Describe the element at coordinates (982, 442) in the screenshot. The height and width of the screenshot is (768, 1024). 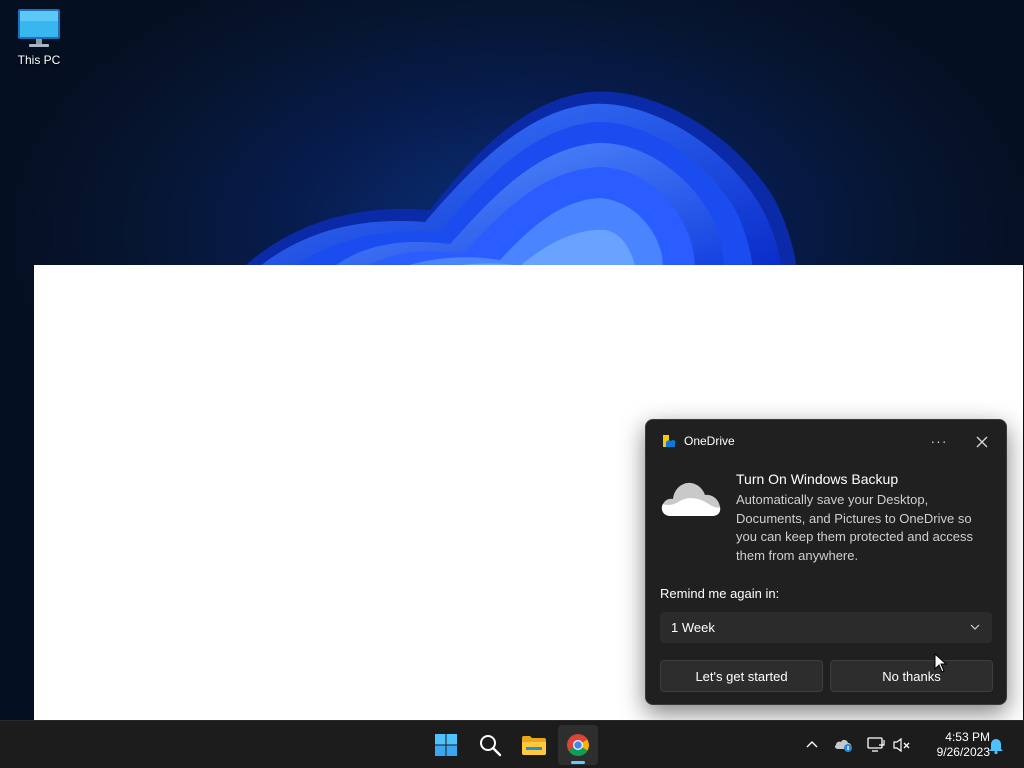
I see `close-icon` at that location.